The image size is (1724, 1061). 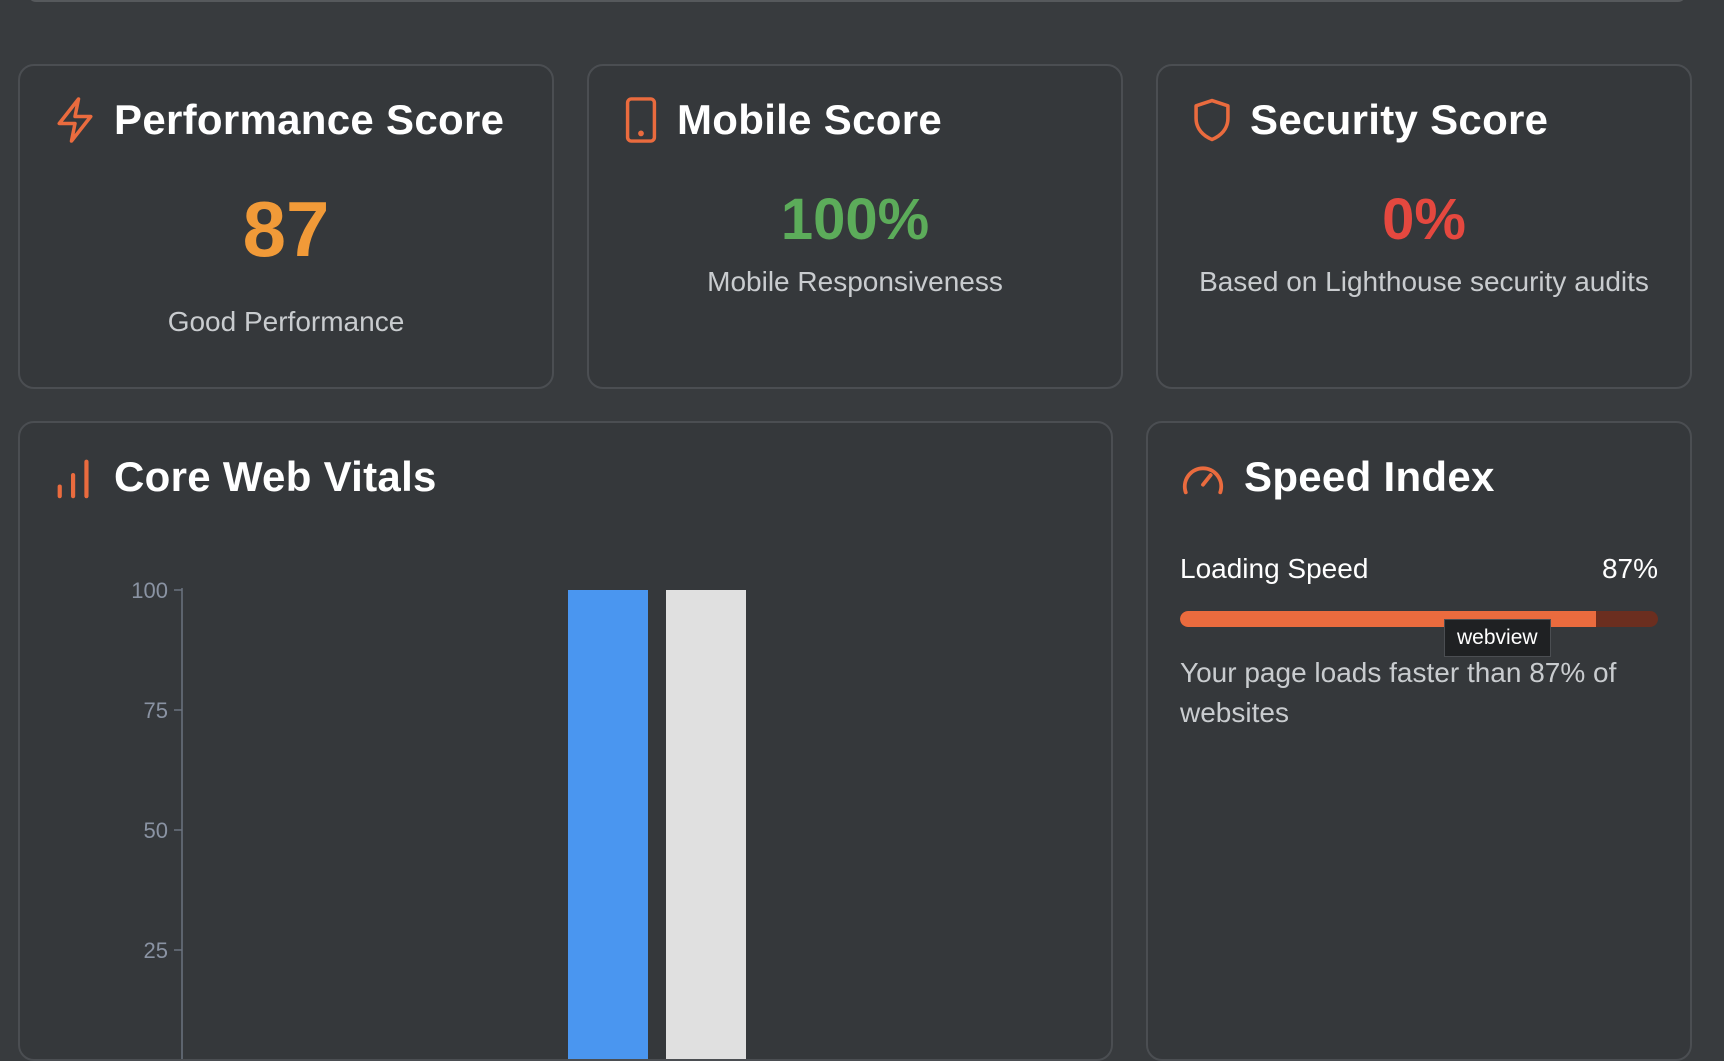 What do you see at coordinates (1419, 619) in the screenshot?
I see `loading-speed-progress` at bounding box center [1419, 619].